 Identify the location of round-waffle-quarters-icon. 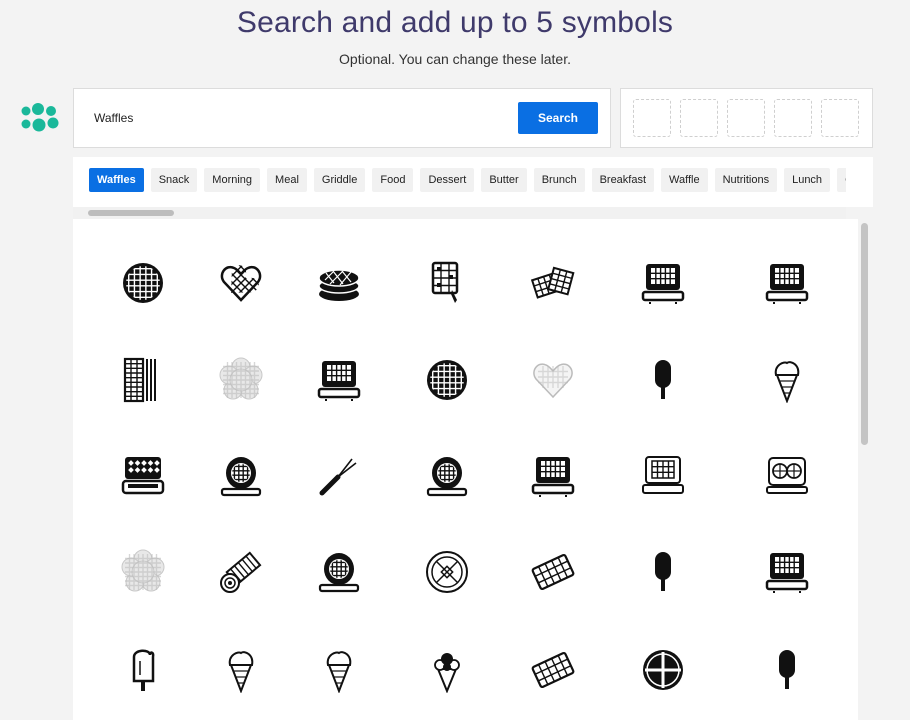
(663, 670).